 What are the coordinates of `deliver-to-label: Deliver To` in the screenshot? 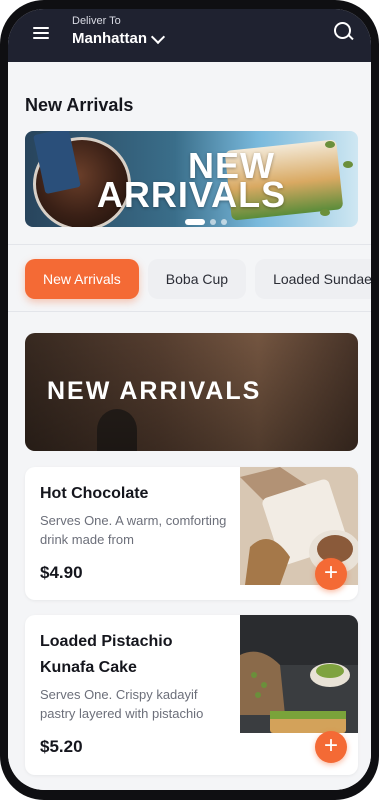 It's located at (96, 21).